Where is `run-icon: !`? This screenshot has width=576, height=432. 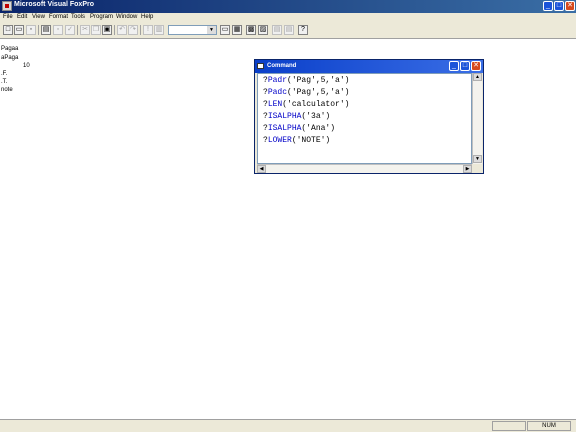
run-icon: ! is located at coordinates (148, 30).